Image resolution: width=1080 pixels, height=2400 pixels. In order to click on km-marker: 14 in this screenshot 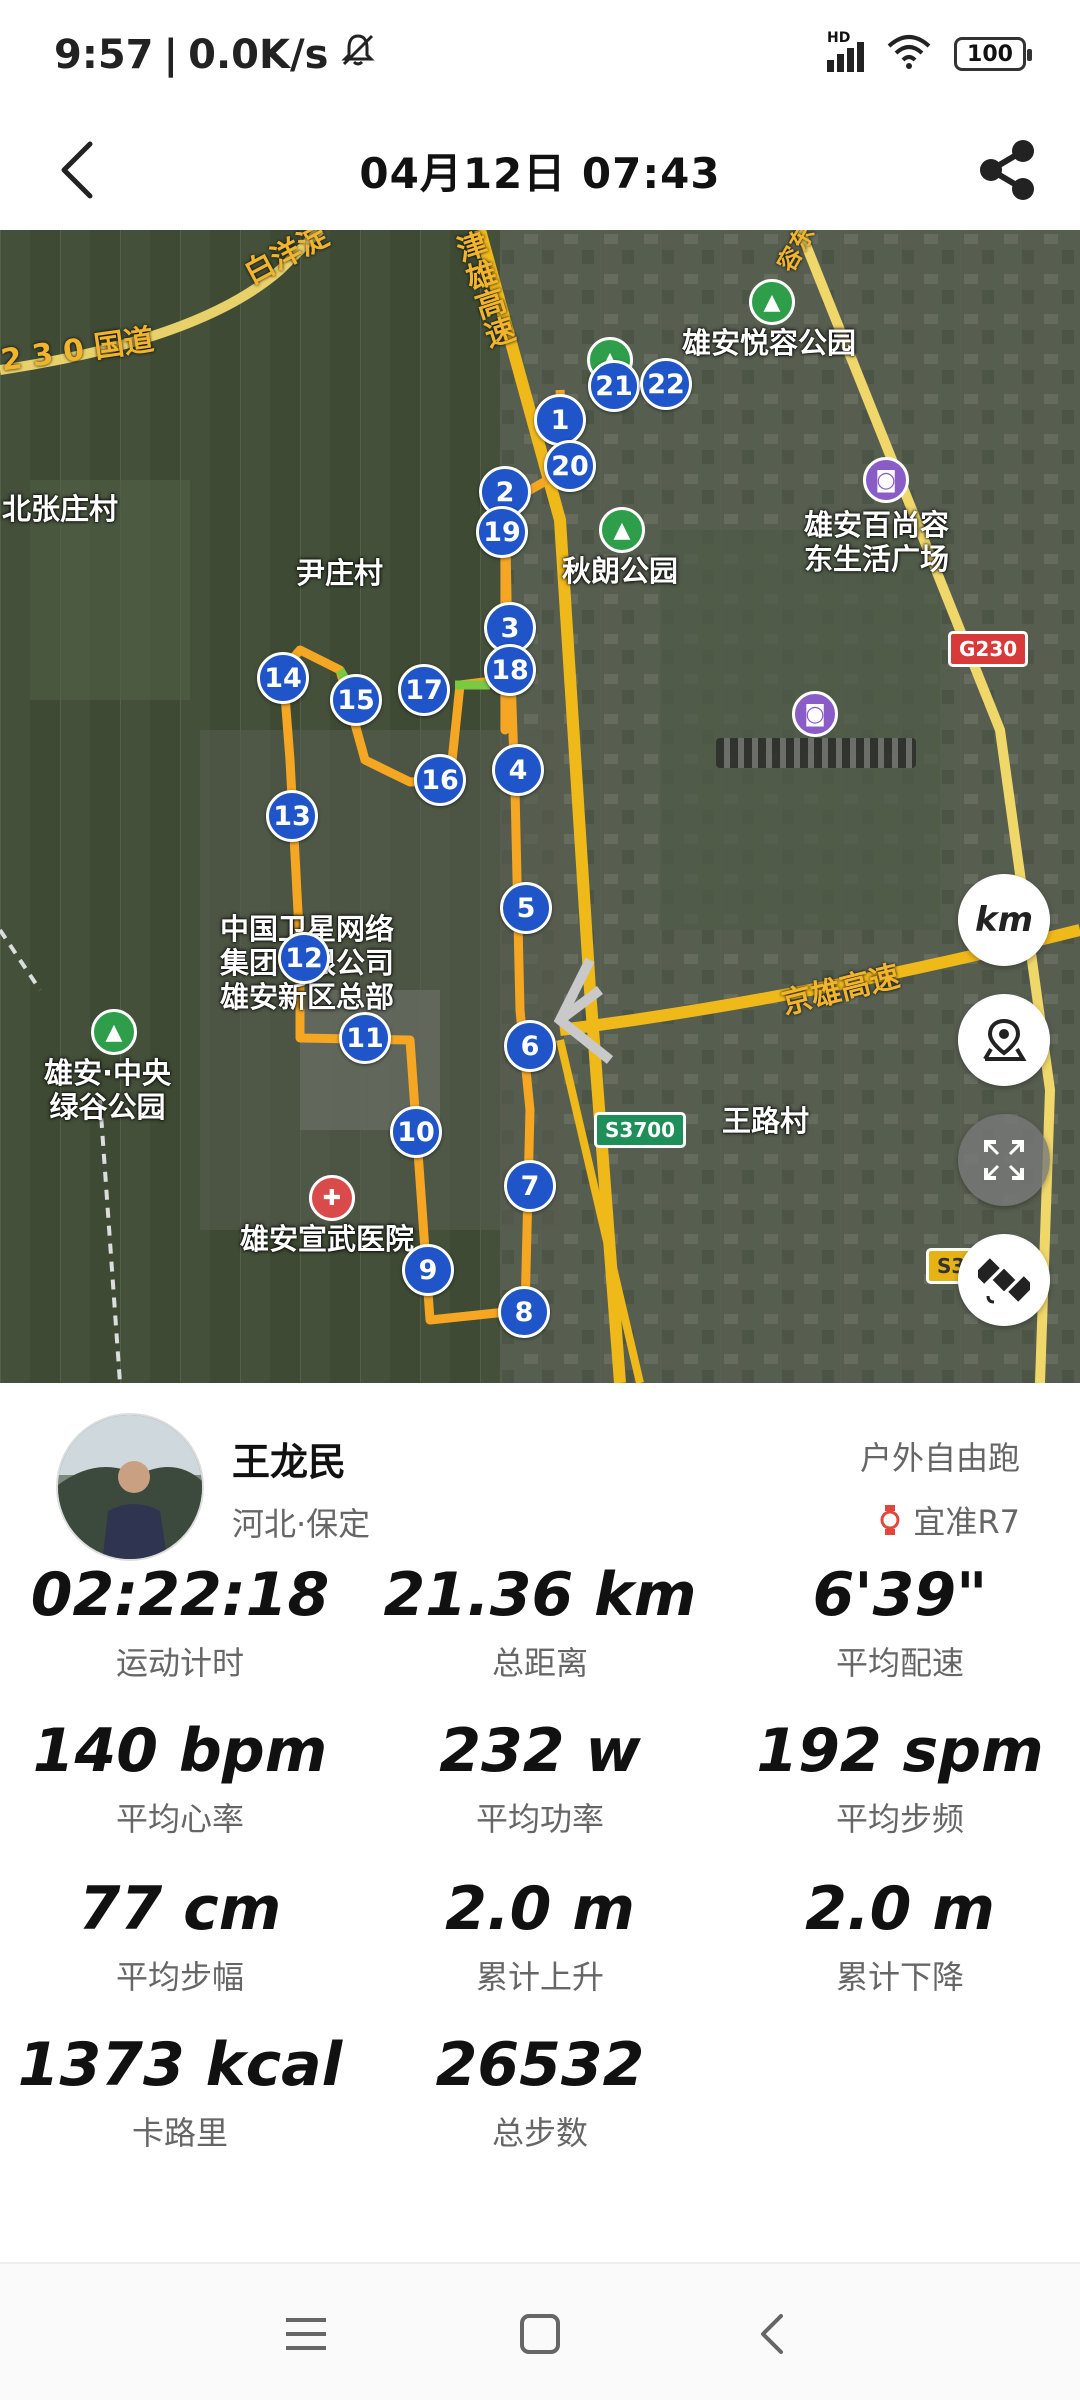, I will do `click(283, 678)`.